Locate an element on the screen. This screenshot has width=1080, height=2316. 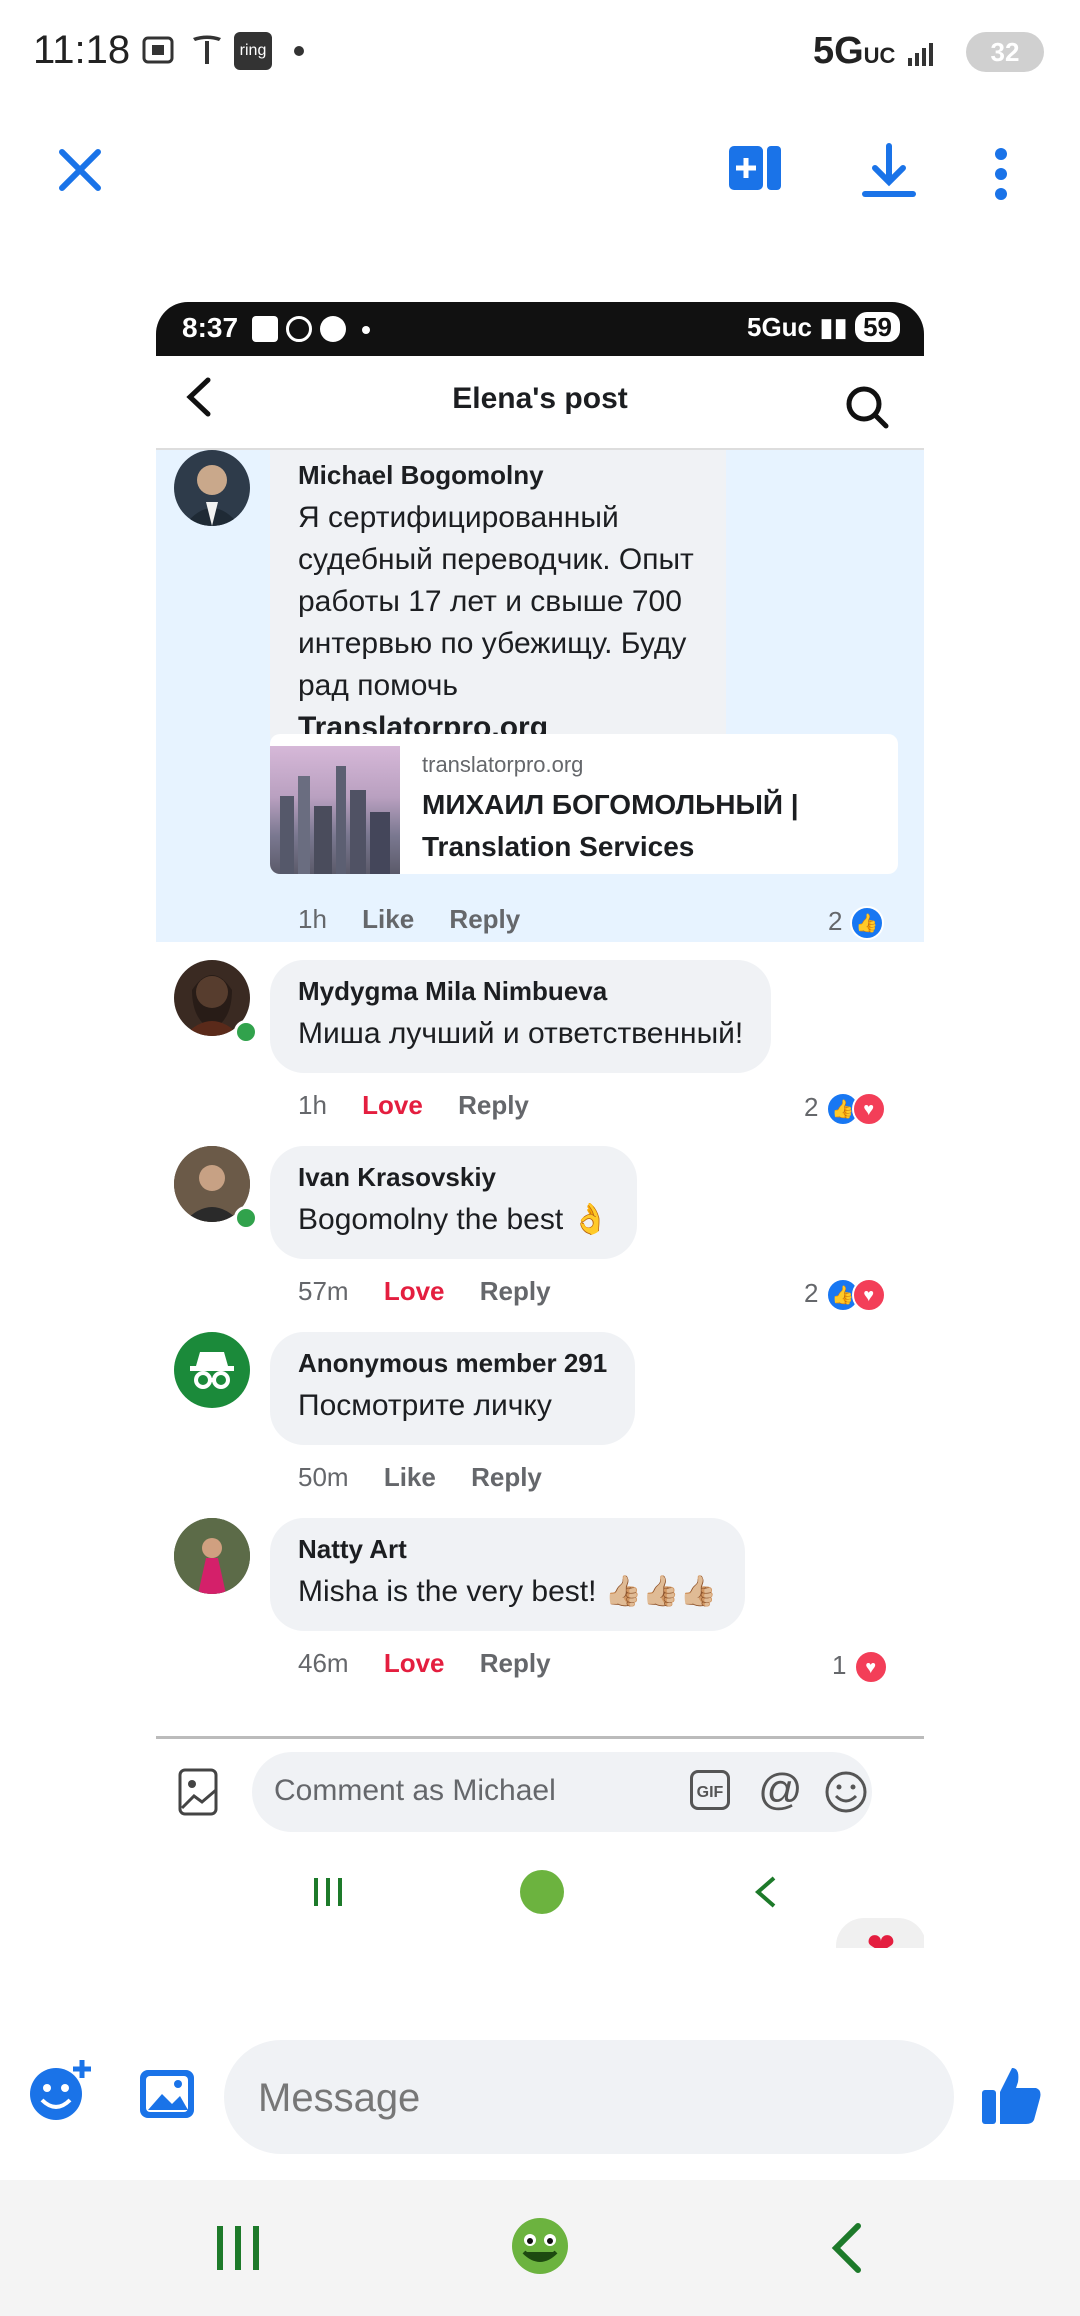
mention-button: @ is located at coordinates (780, 1790).